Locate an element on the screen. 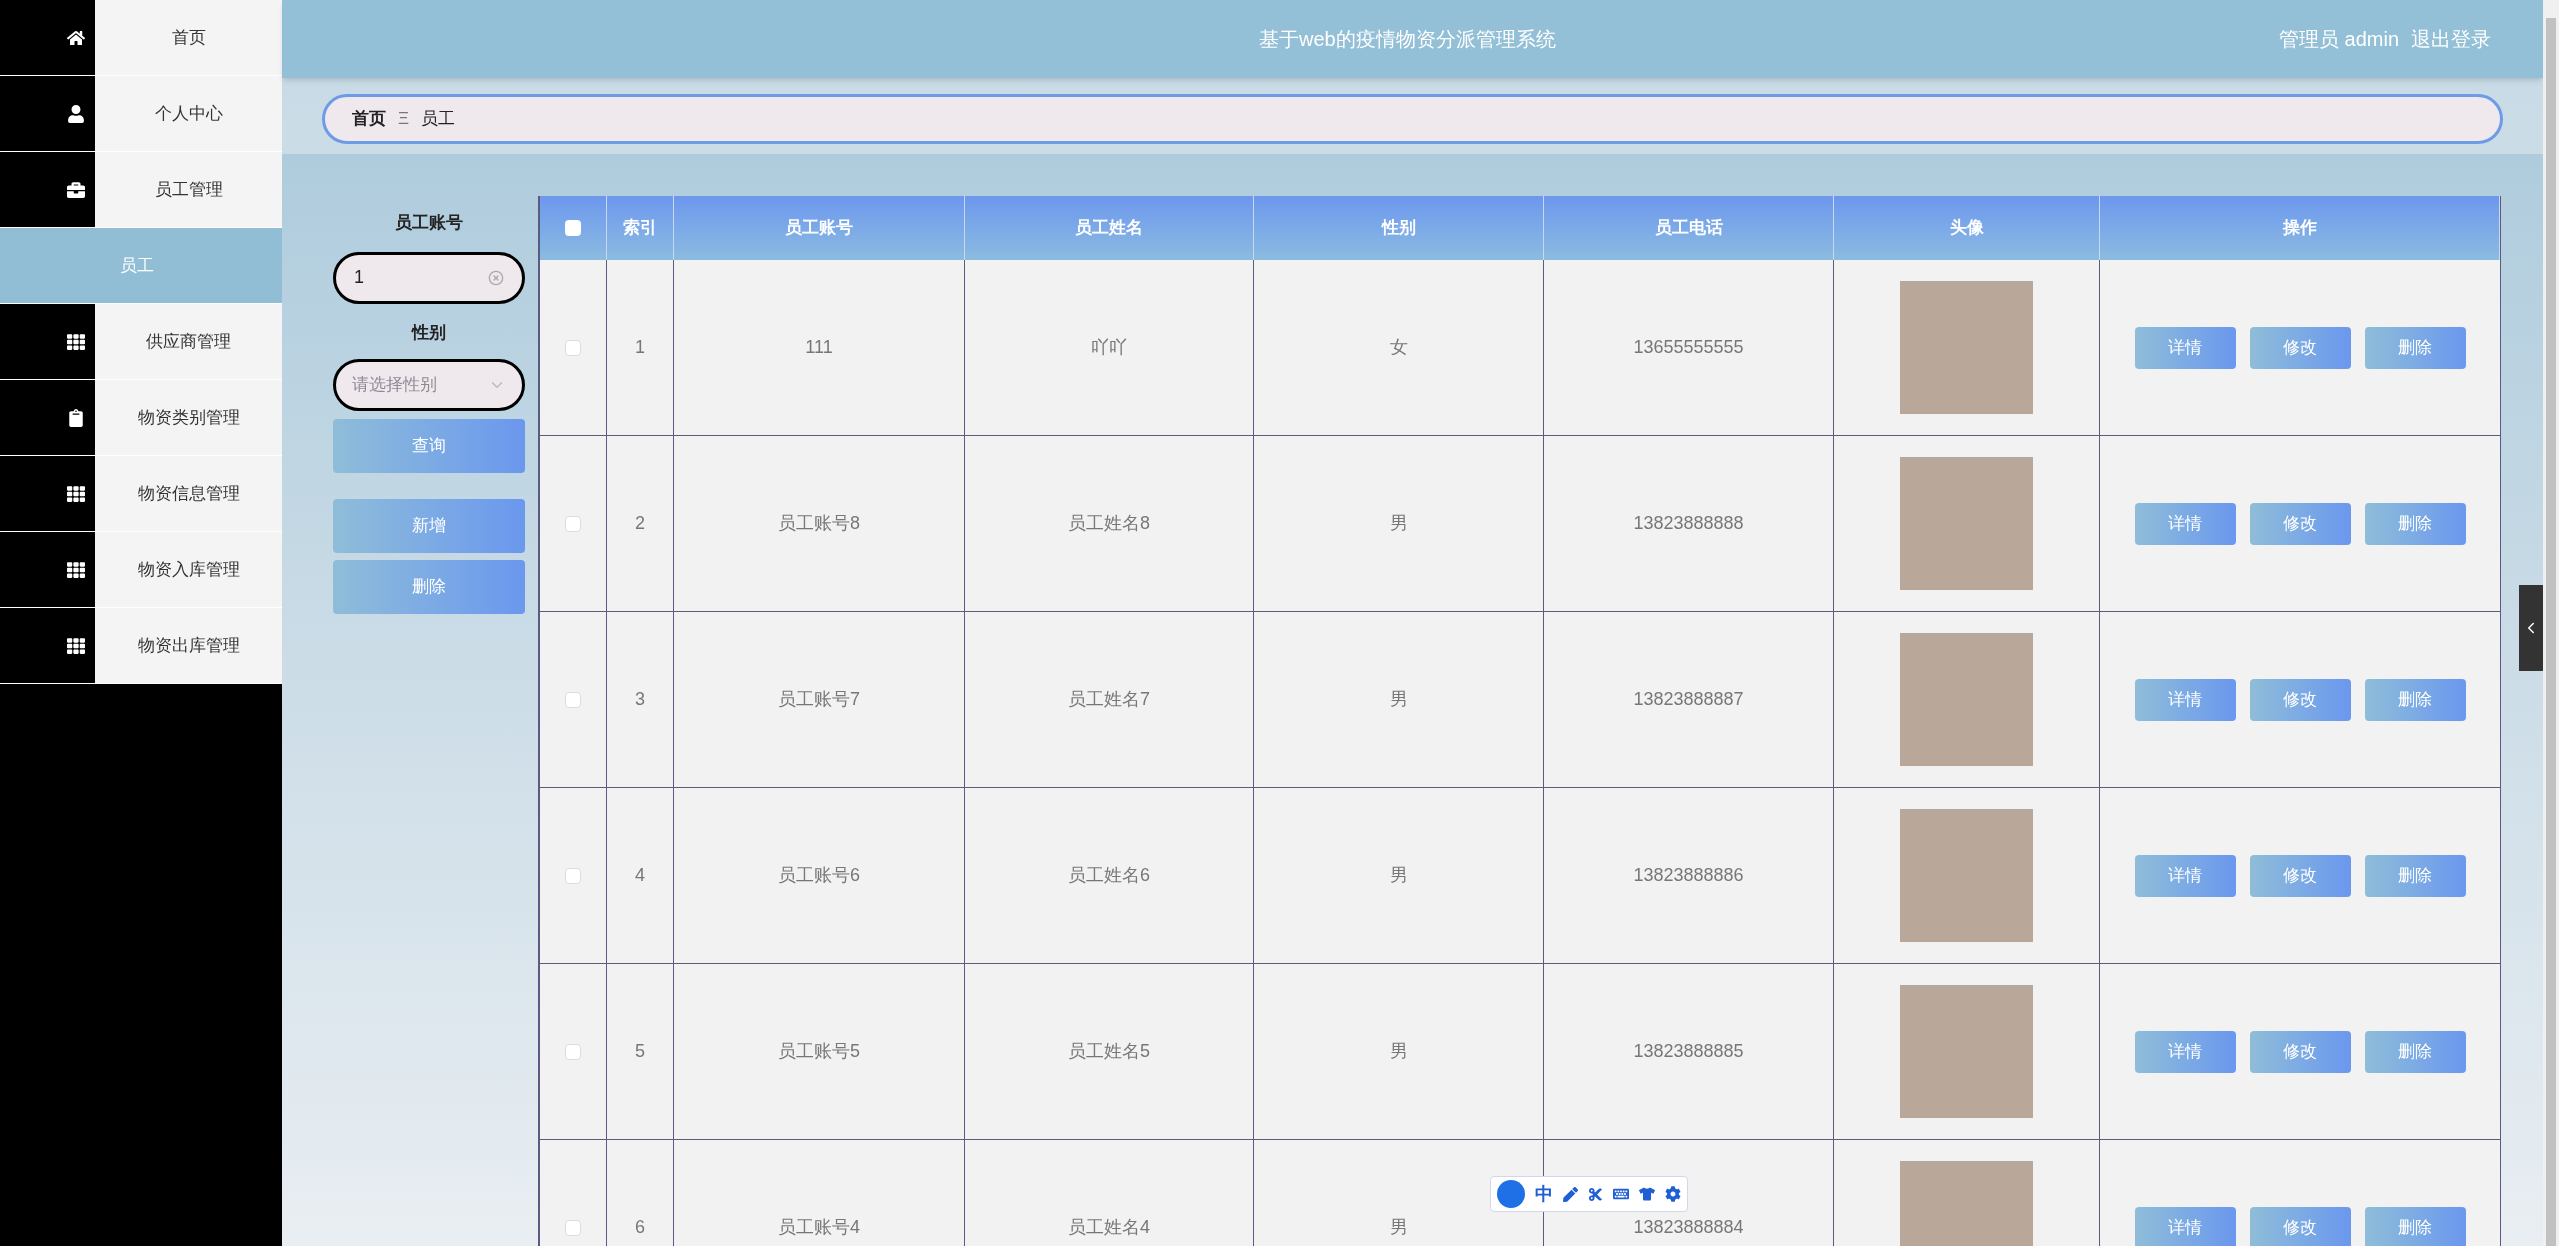  table-cell-text: 1 is located at coordinates (640, 347).